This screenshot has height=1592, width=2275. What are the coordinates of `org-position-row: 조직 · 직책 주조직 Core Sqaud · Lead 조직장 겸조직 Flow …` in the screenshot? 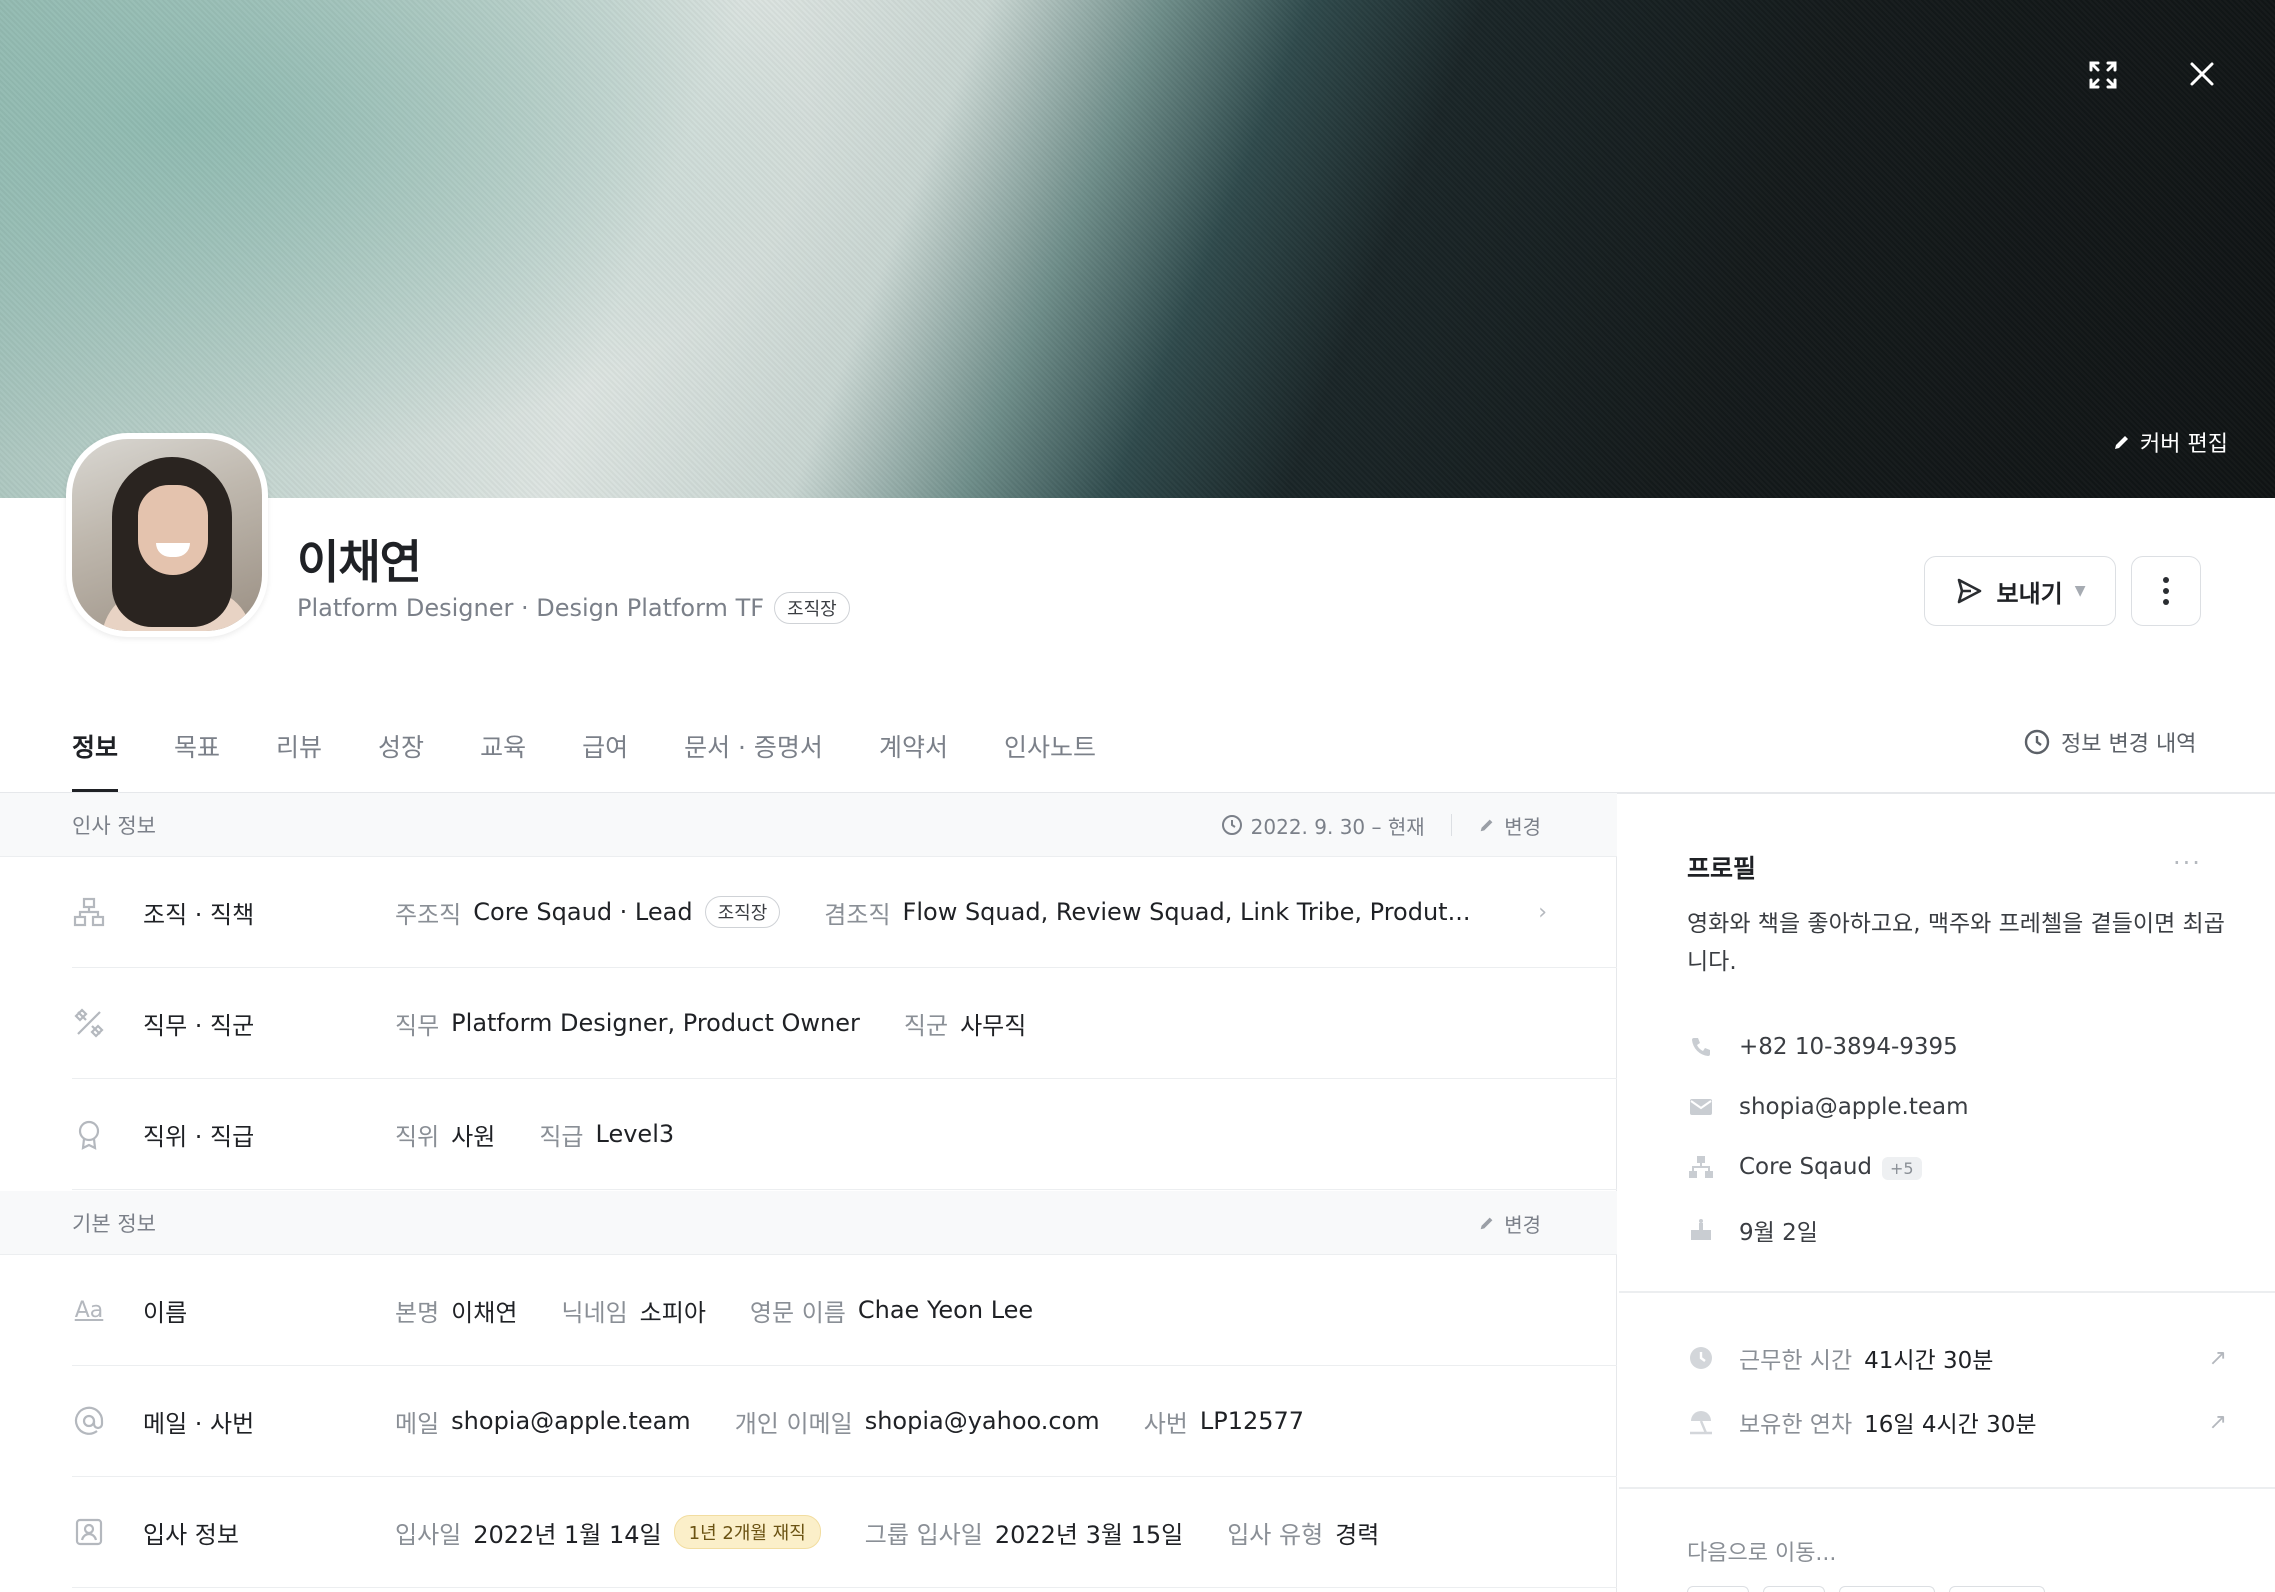 It's located at (844, 912).